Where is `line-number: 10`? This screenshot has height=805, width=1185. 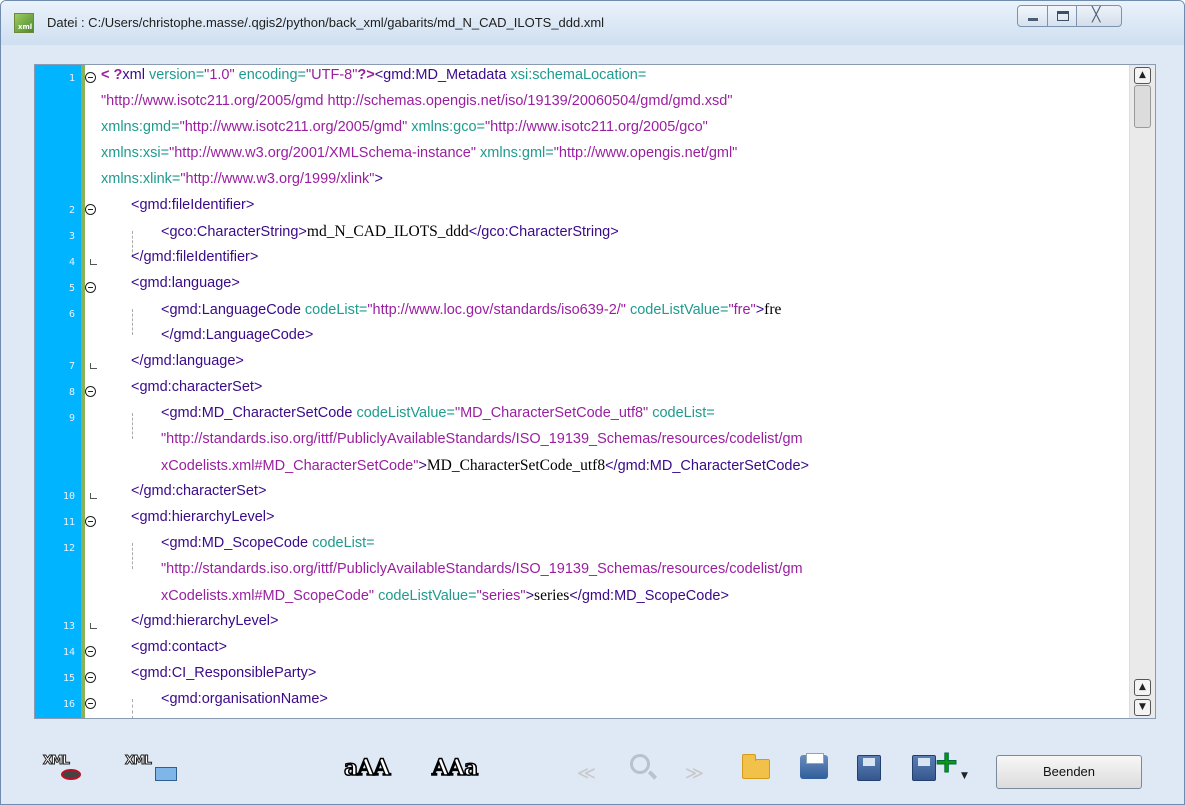 line-number: 10 is located at coordinates (68, 496).